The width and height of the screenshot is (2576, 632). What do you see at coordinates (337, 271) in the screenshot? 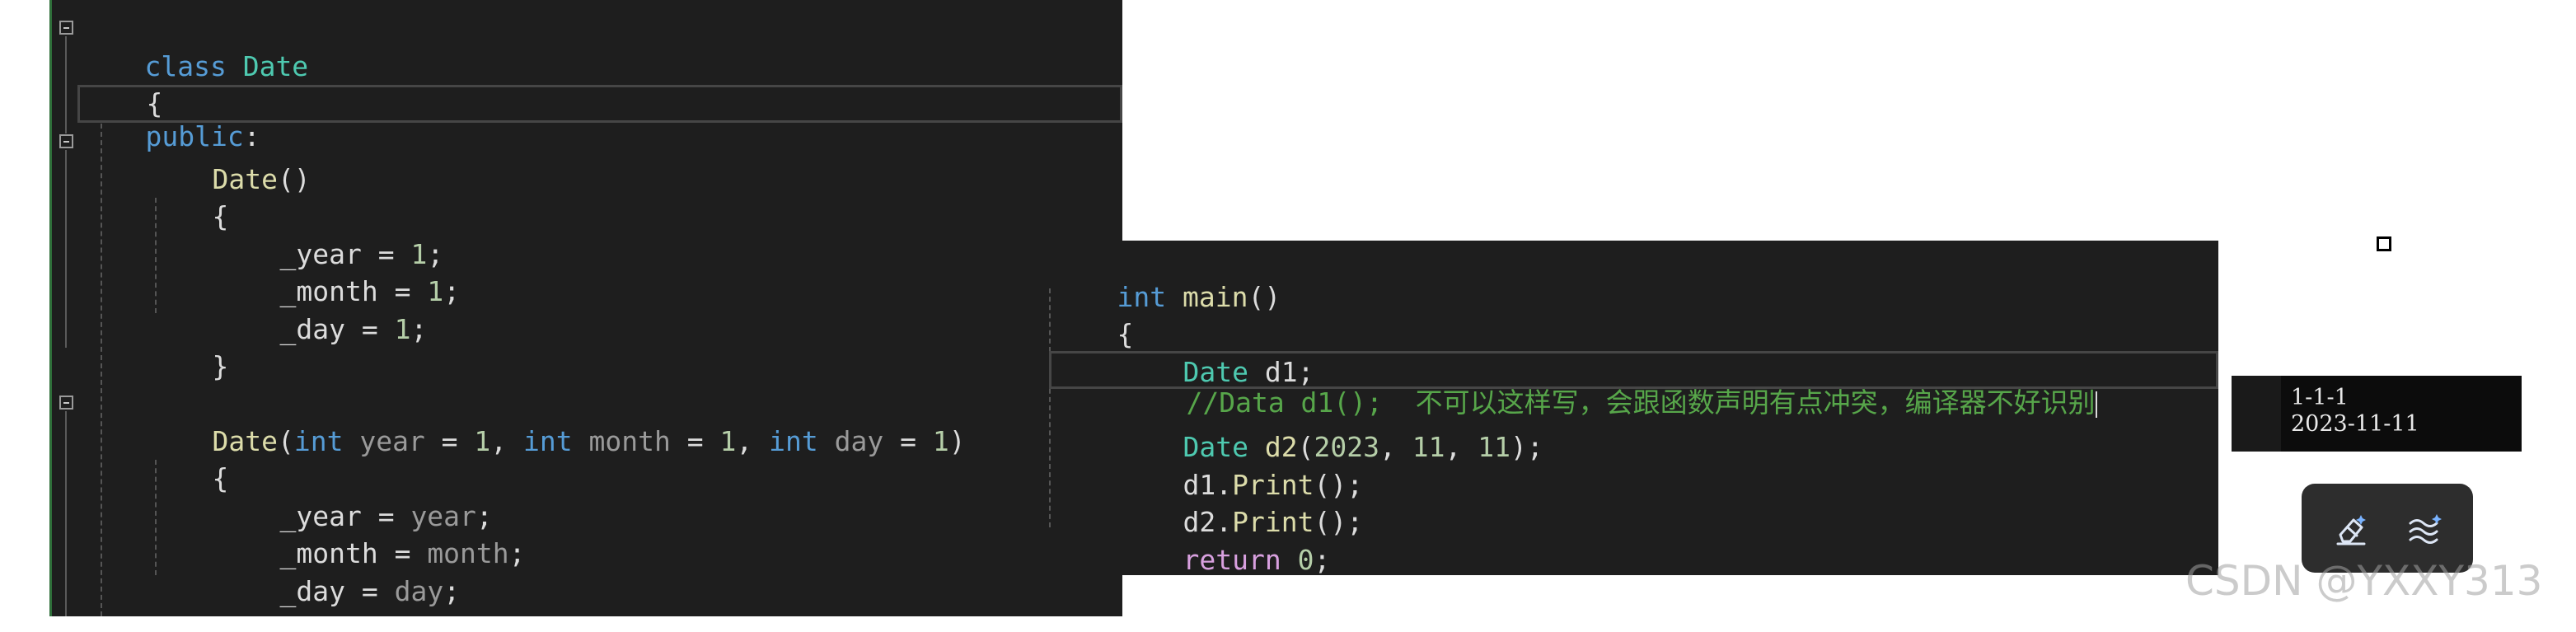
I see `code-line: _month = 1;` at bounding box center [337, 271].